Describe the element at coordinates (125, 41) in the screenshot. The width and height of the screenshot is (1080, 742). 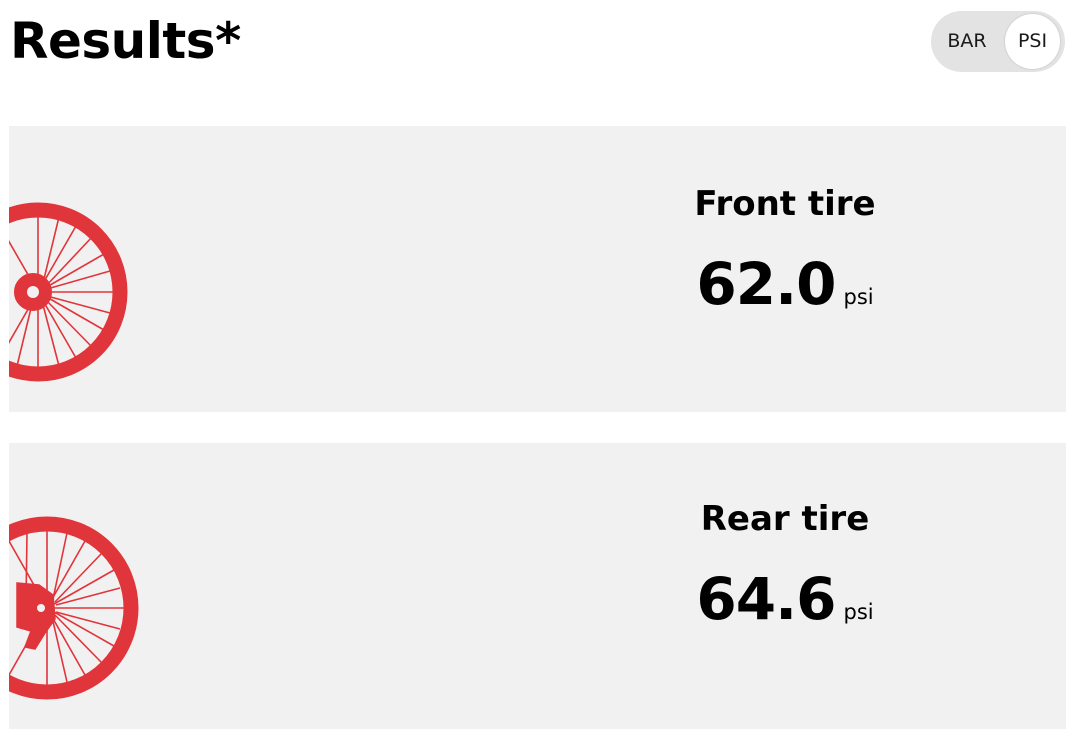
I see `page-title: Results*` at that location.